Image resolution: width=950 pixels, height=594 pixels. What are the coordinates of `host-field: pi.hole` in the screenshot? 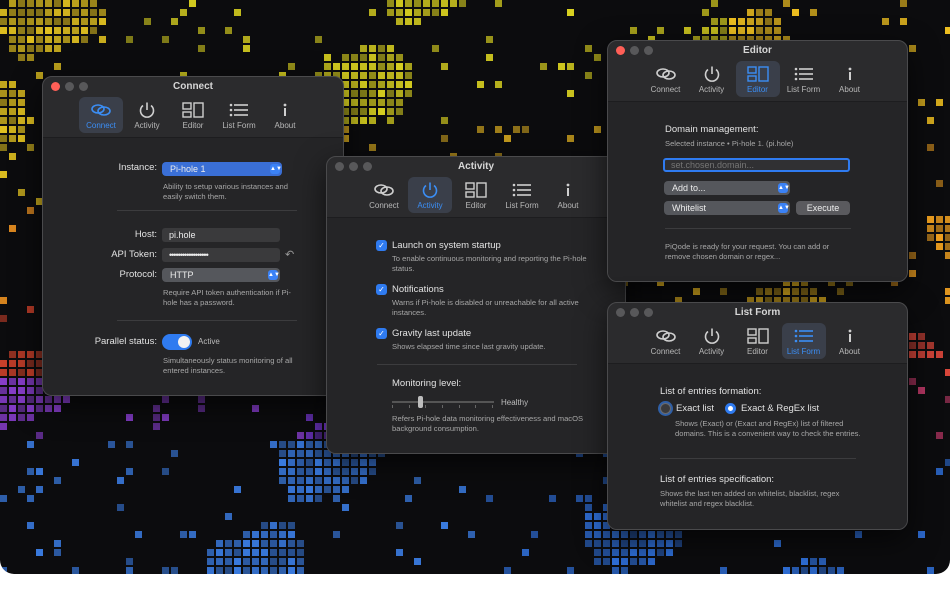 It's located at (221, 235).